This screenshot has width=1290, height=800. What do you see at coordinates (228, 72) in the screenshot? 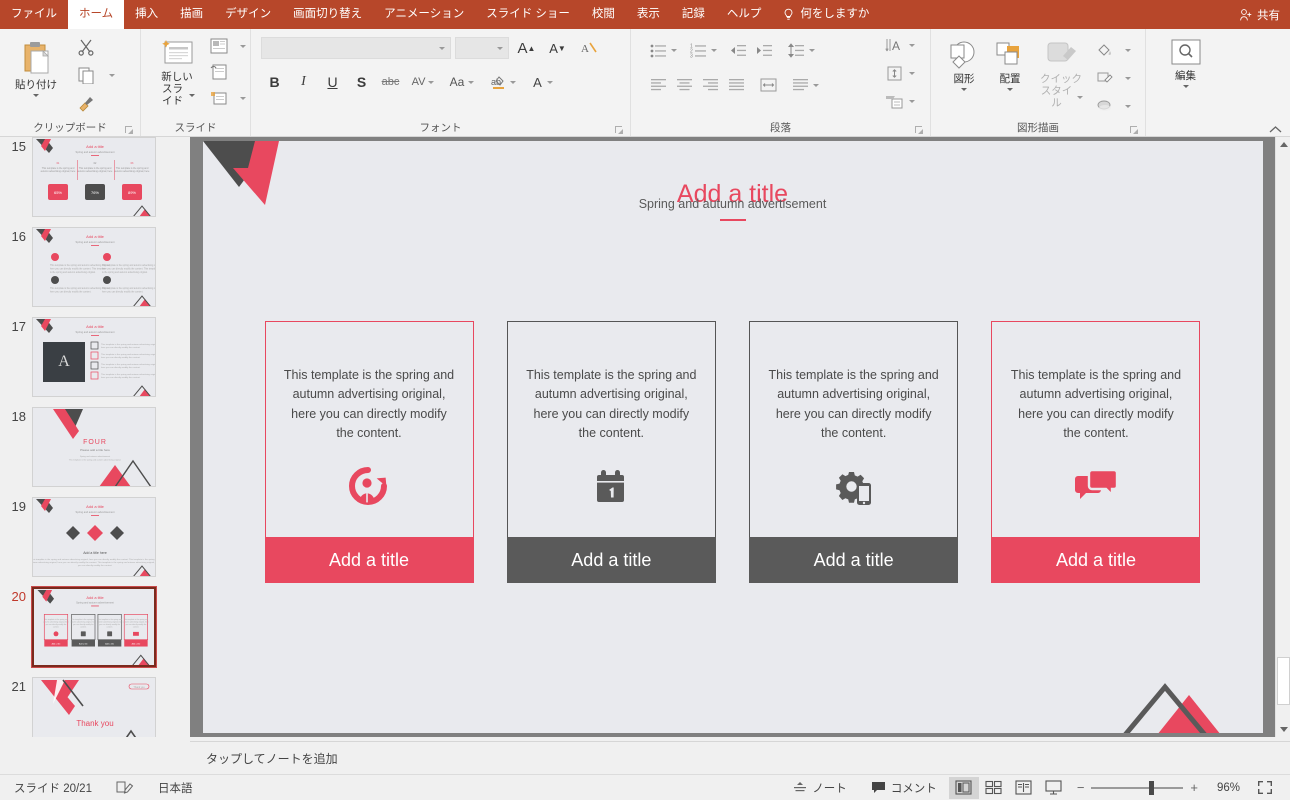
I see `reset-button` at bounding box center [228, 72].